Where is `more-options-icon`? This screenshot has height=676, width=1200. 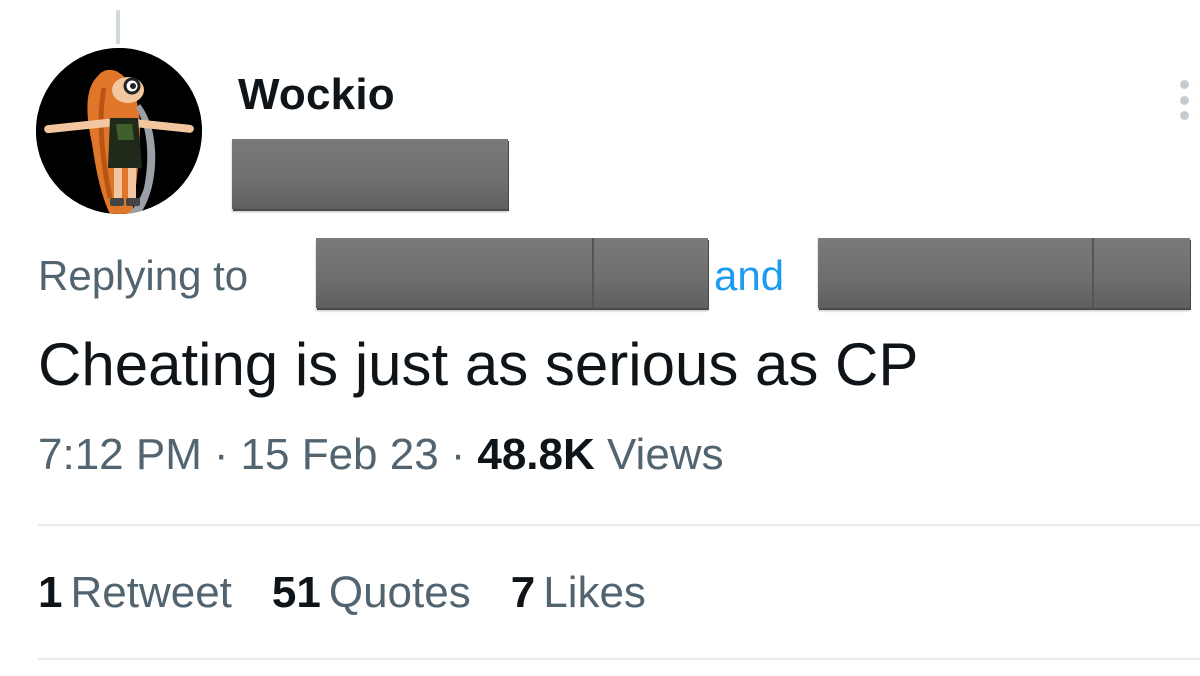
more-options-icon is located at coordinates (1184, 100).